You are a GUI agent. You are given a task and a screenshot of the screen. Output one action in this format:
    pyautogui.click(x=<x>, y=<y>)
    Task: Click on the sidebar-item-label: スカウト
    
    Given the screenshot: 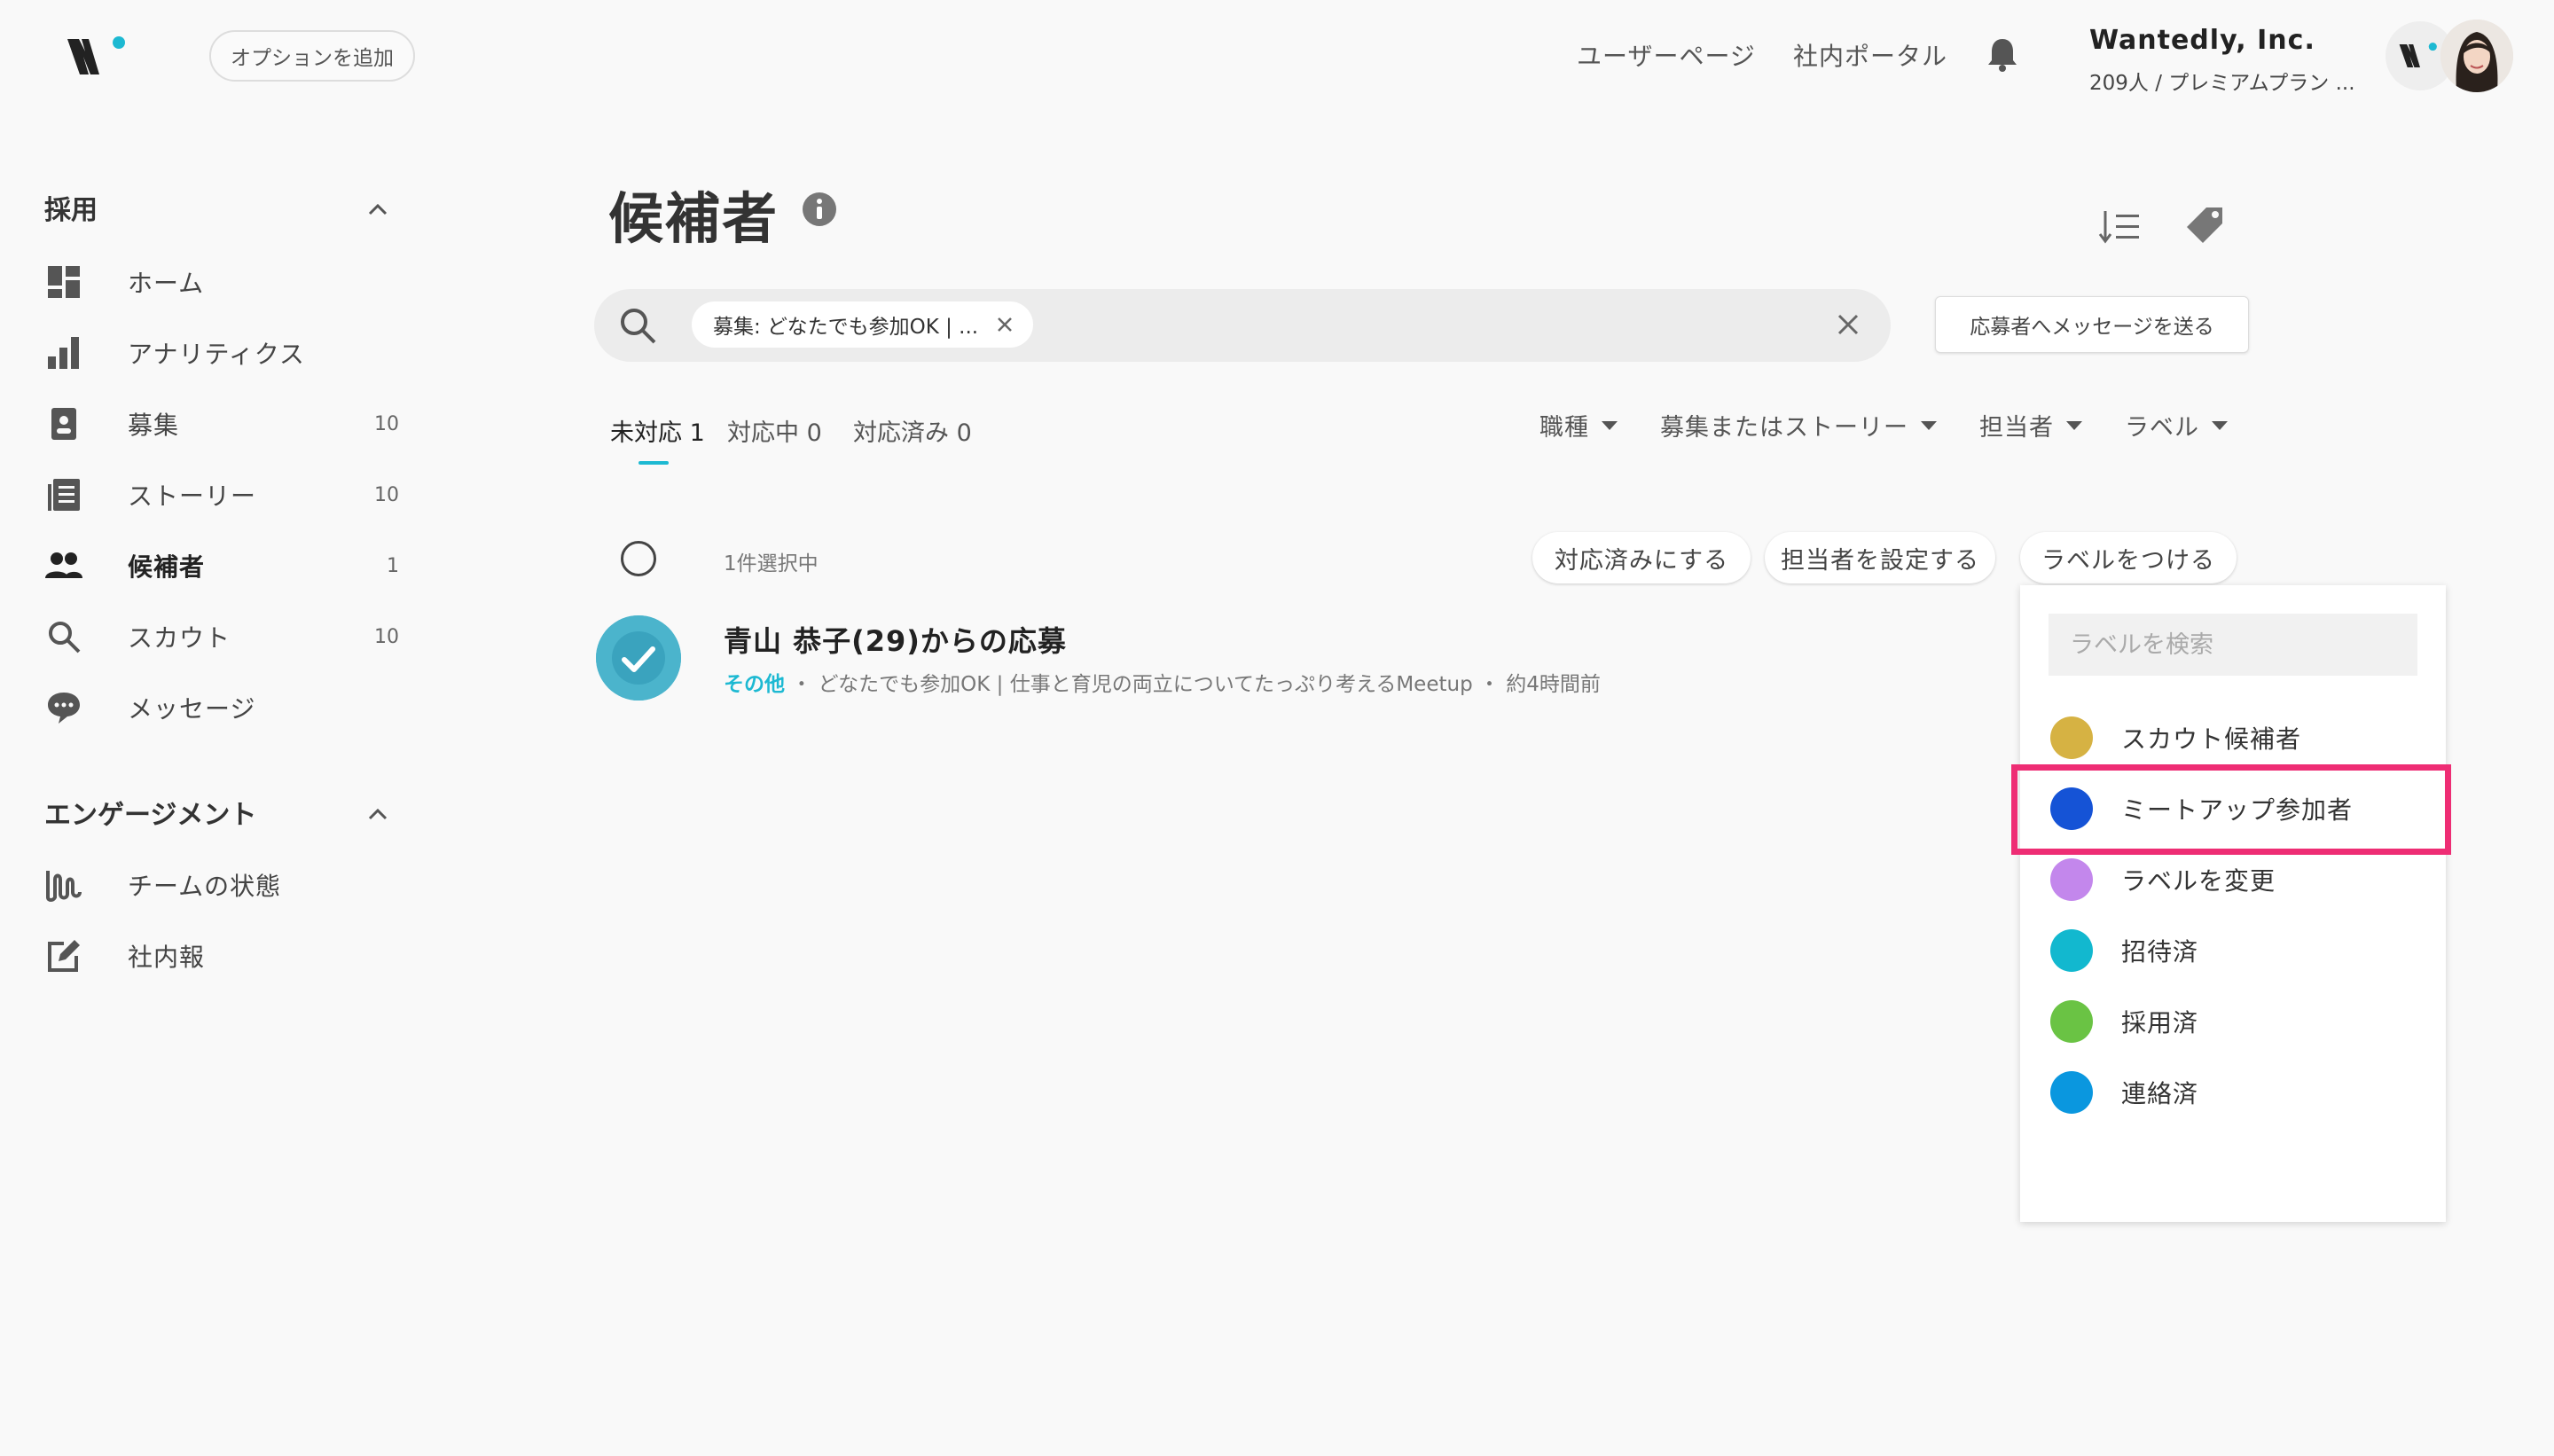 What is the action you would take?
    pyautogui.click(x=179, y=638)
    